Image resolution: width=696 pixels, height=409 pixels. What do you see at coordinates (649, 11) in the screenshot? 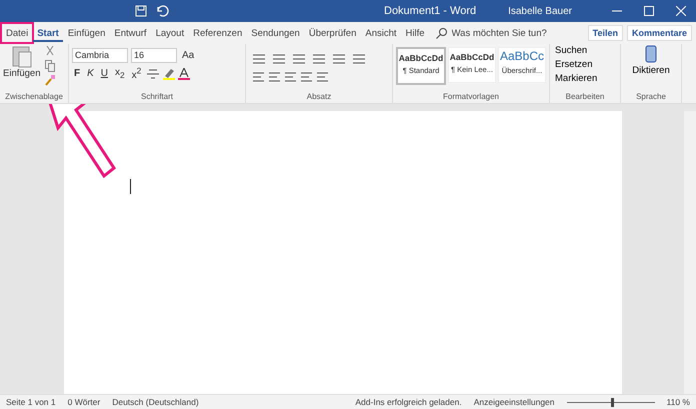
I see `maximize-icon` at bounding box center [649, 11].